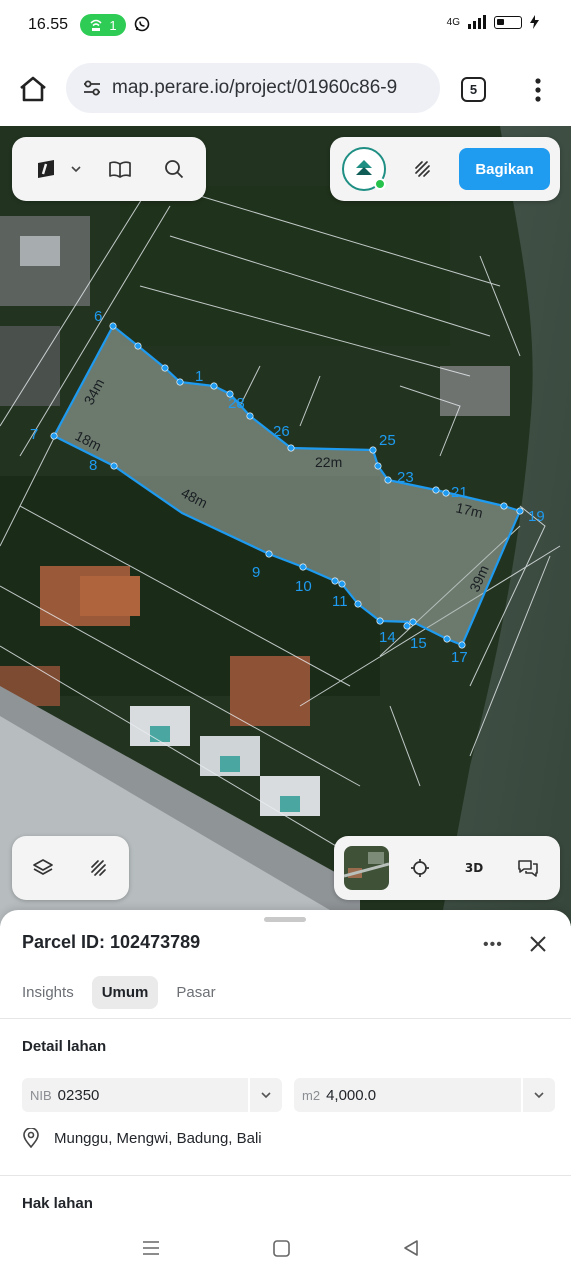 This screenshot has height=1280, width=571. Describe the element at coordinates (92, 88) in the screenshot. I see `site-settings-icon` at that location.